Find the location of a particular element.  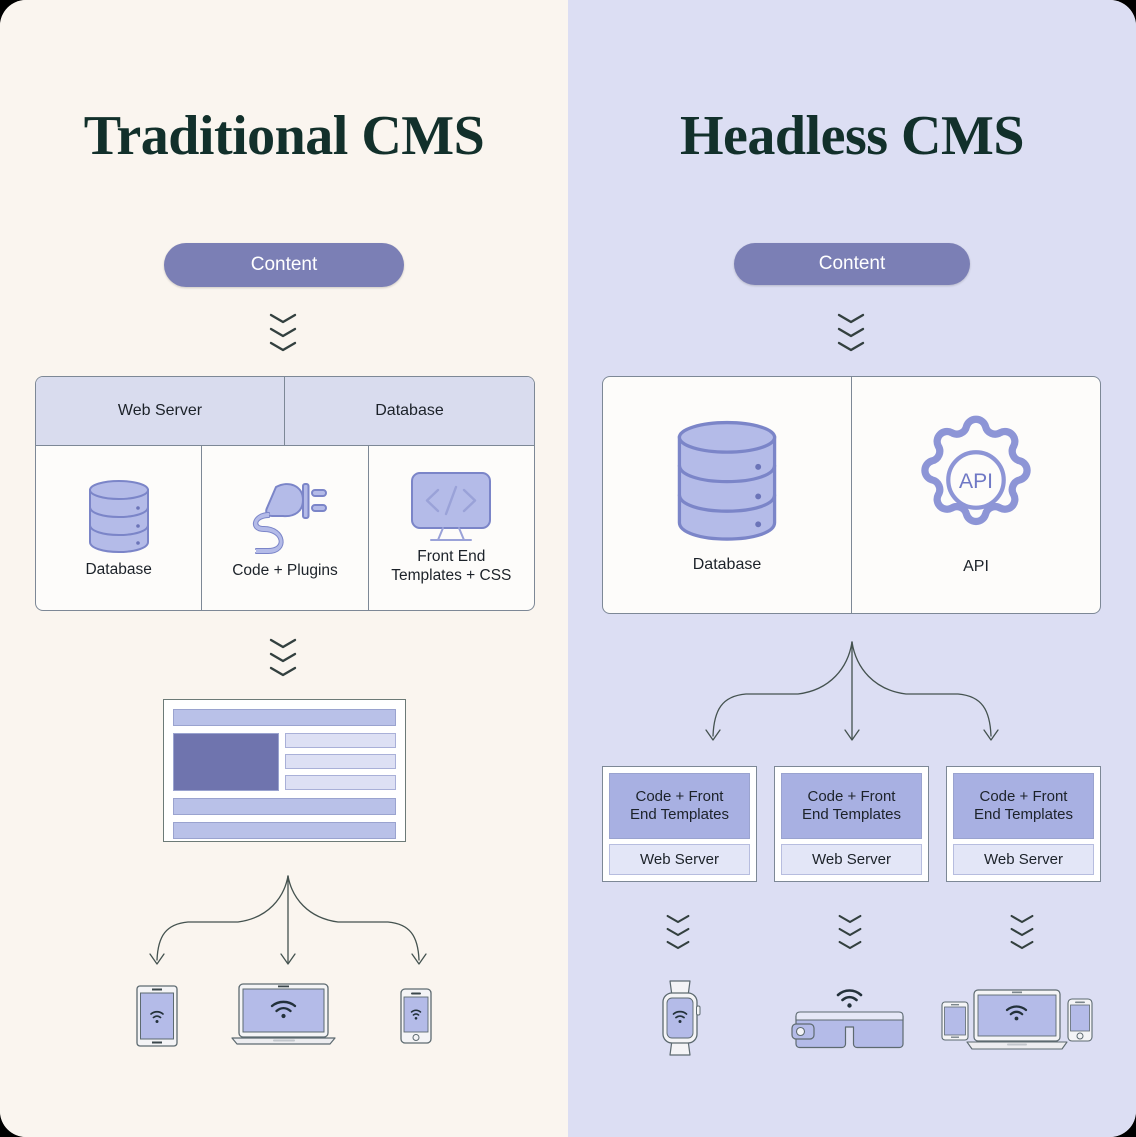

vr-glasses-wifi-icon is located at coordinates (847, 1019).